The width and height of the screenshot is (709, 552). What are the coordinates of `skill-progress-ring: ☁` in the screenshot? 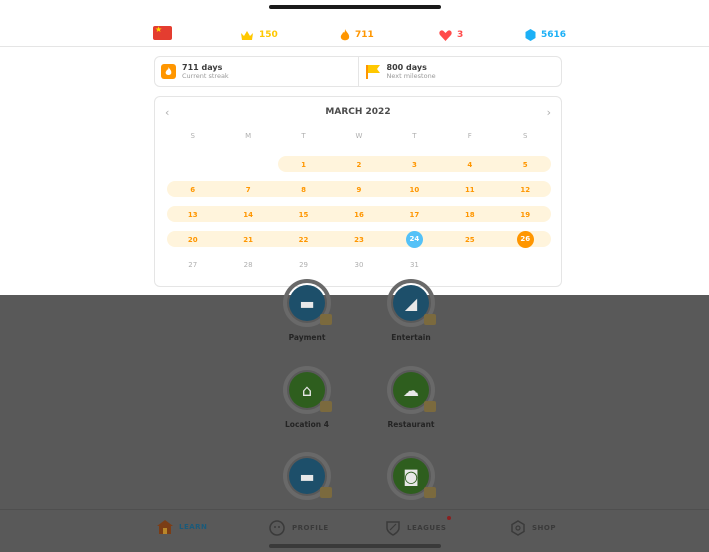 It's located at (411, 390).